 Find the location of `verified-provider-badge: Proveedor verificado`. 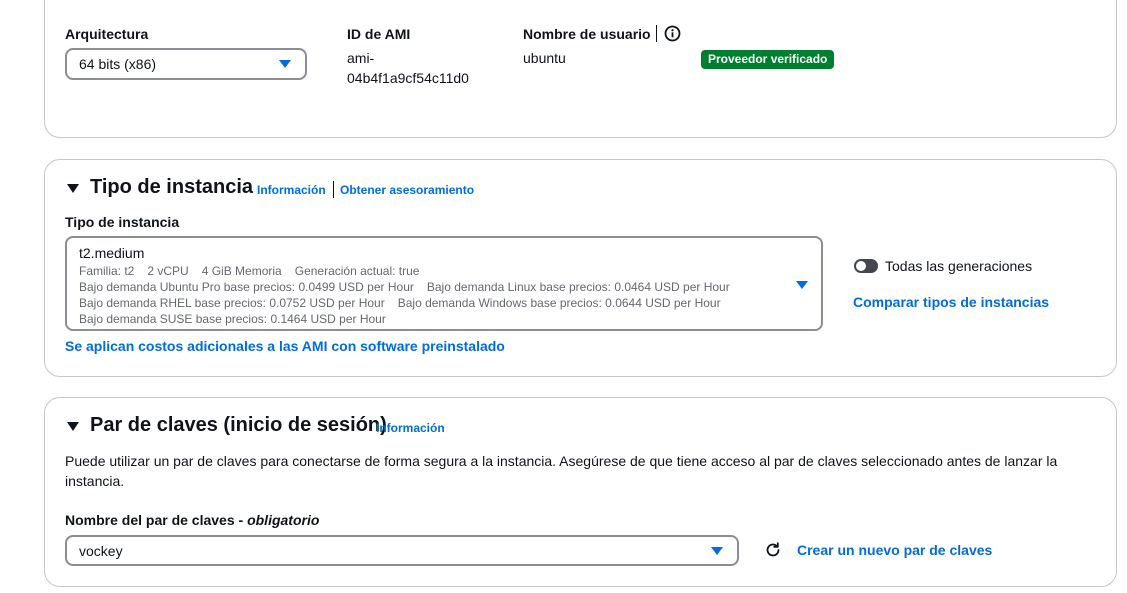

verified-provider-badge: Proveedor verificado is located at coordinates (768, 59).